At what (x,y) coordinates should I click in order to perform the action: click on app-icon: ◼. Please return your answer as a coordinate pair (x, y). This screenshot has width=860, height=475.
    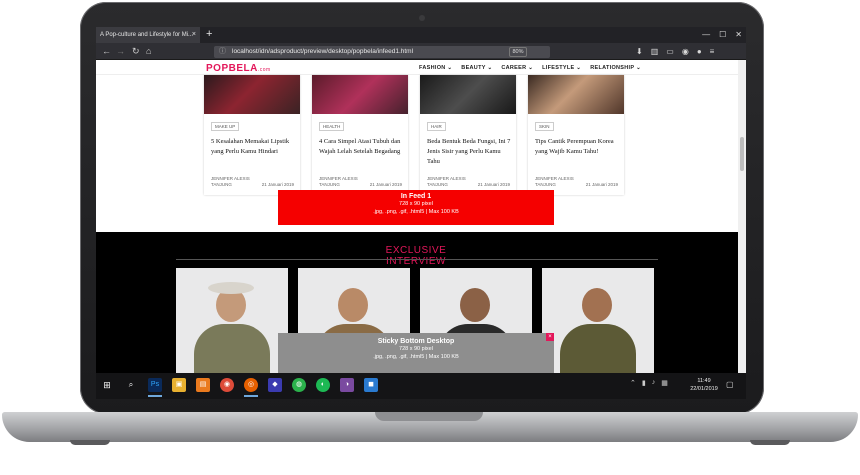
    Looking at the image, I should click on (371, 385).